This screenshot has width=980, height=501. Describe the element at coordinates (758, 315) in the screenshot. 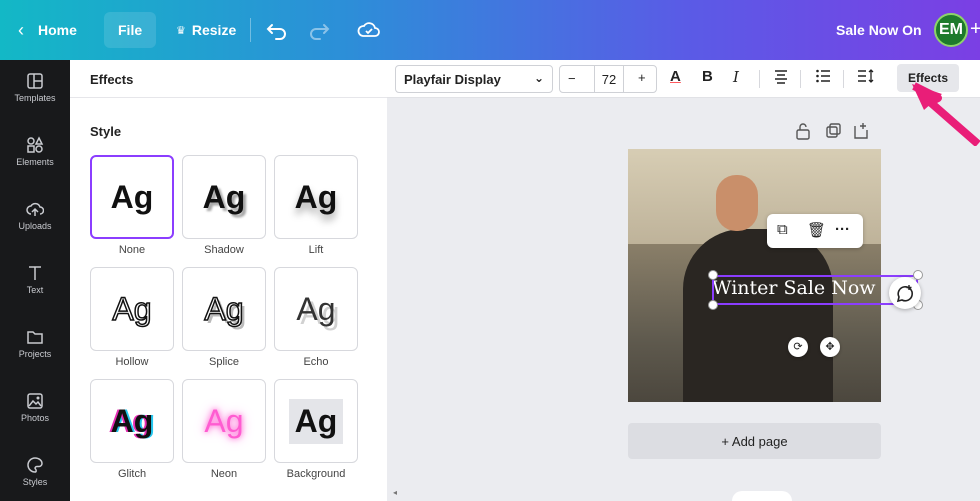

I see `photo-person` at that location.